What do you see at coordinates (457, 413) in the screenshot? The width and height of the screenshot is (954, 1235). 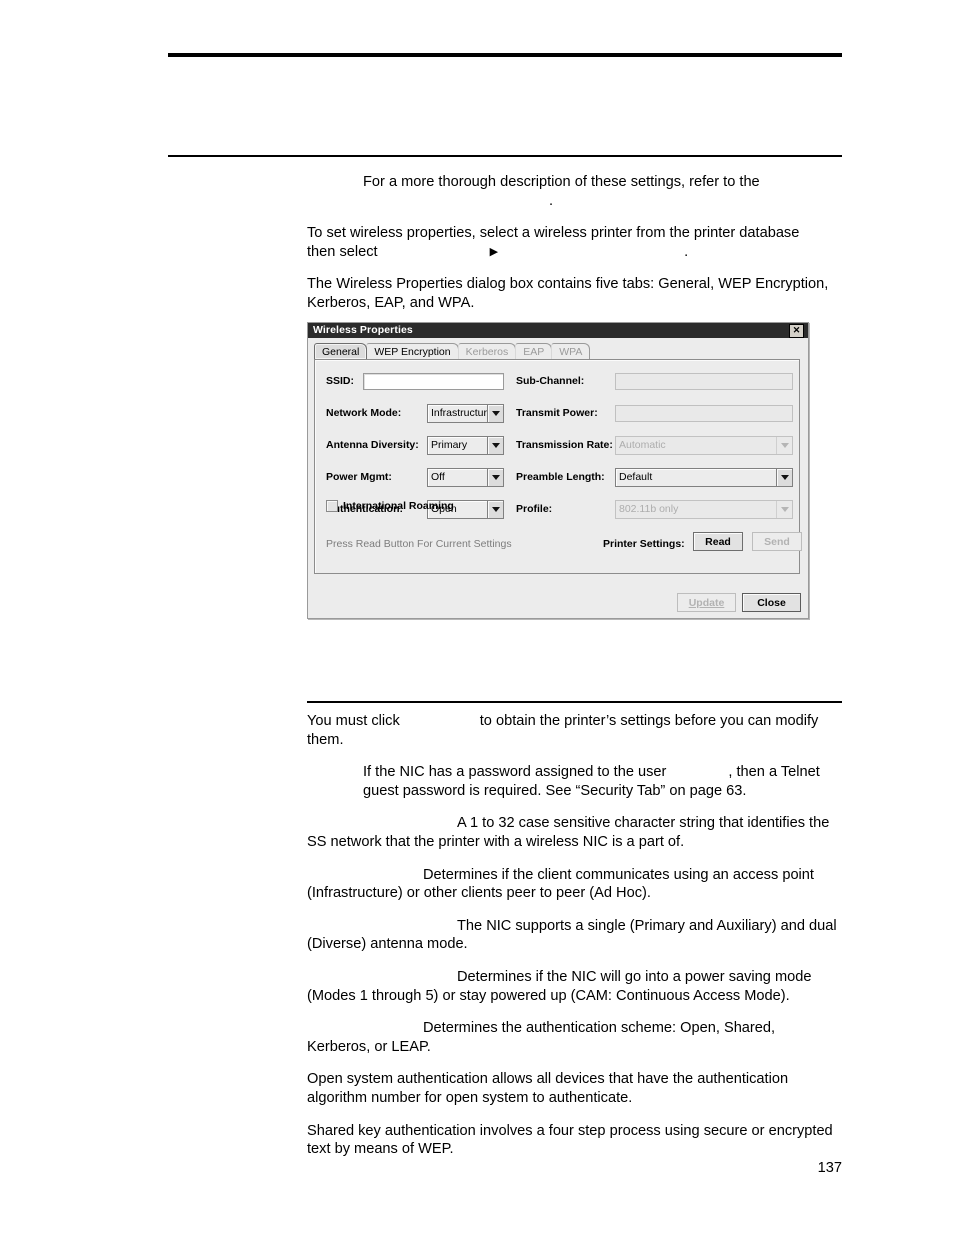 I see `network-mode-value: Infrastructure` at bounding box center [457, 413].